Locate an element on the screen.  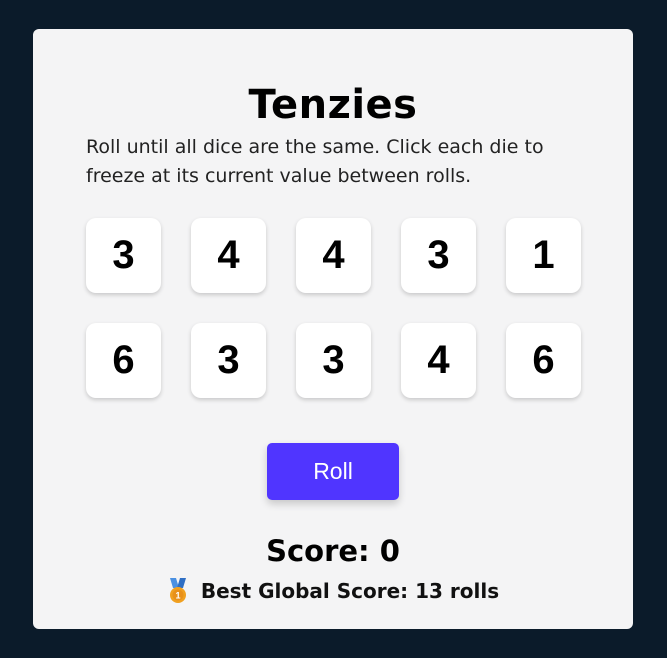
game-title: Tenzies is located at coordinates (333, 105).